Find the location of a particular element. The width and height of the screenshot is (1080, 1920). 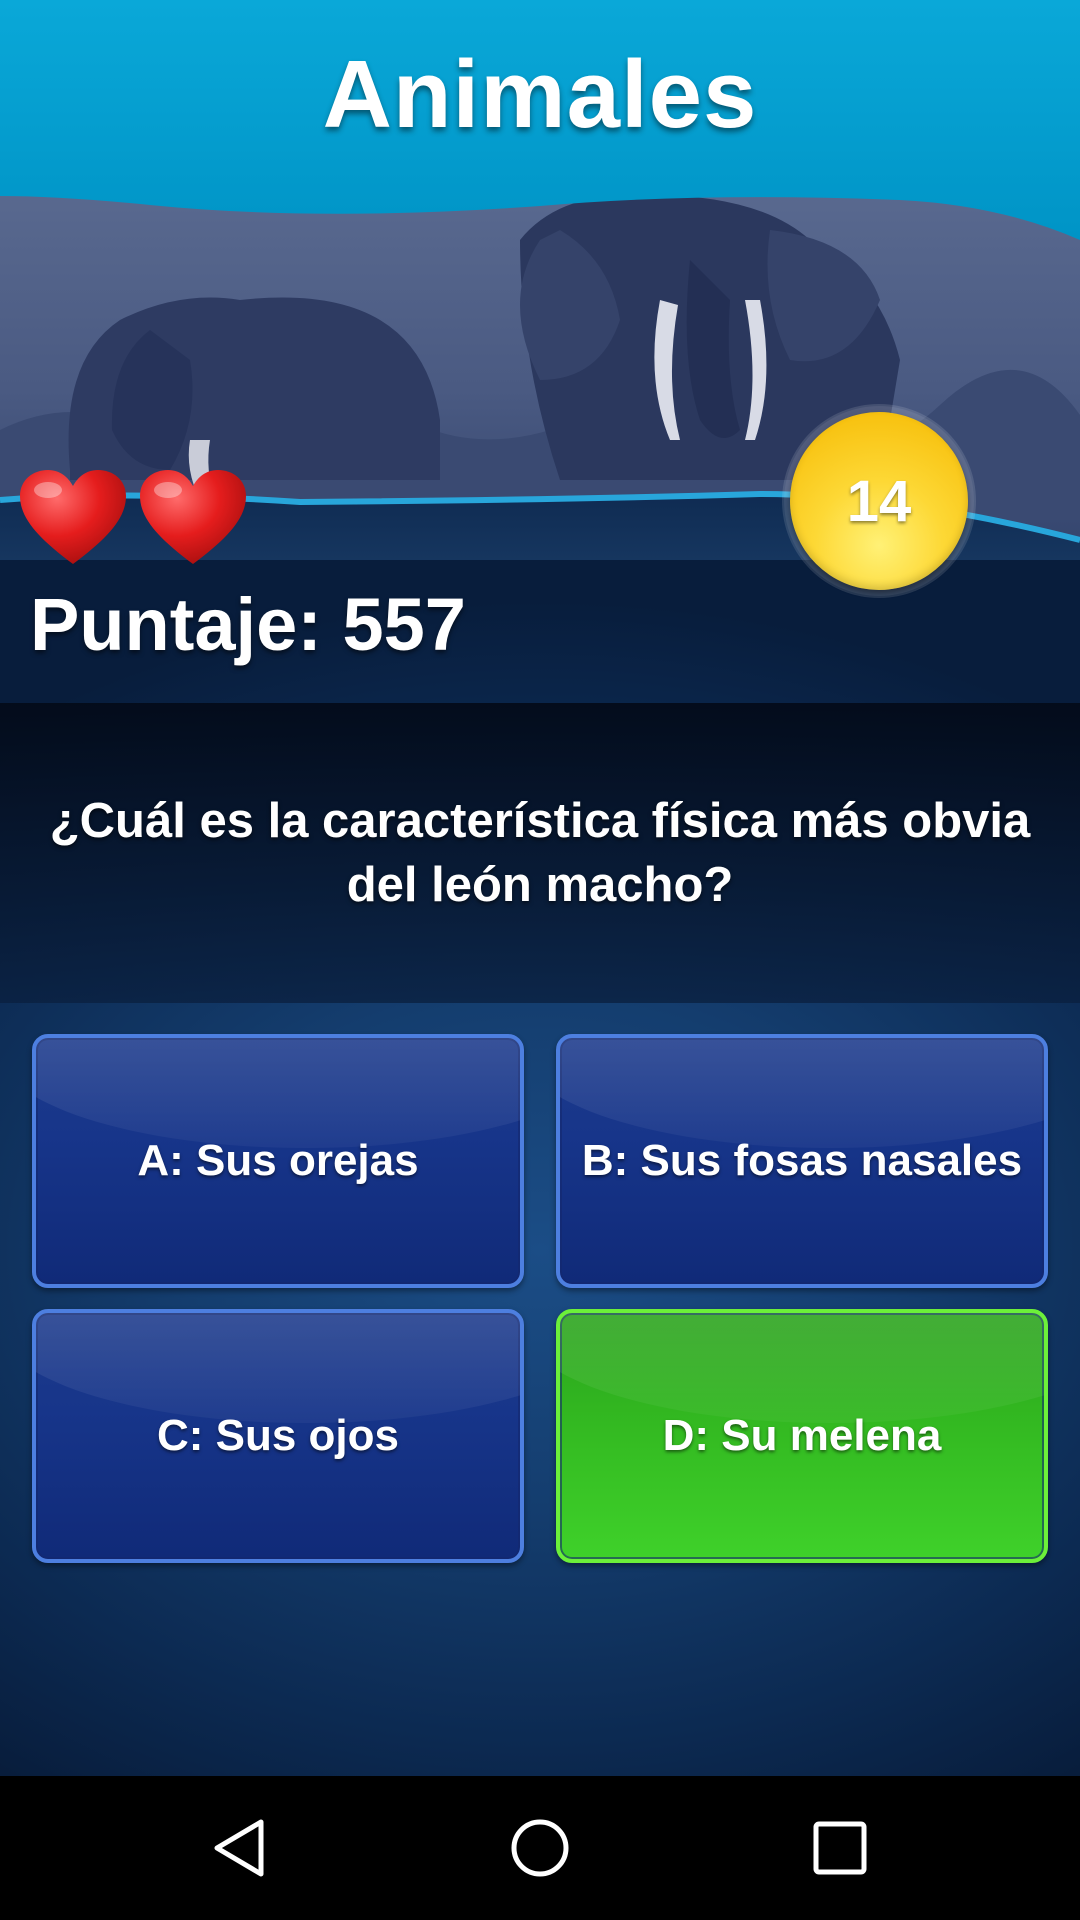

answer-button-b: B: Sus fosas nasales is located at coordinates (802, 1161).